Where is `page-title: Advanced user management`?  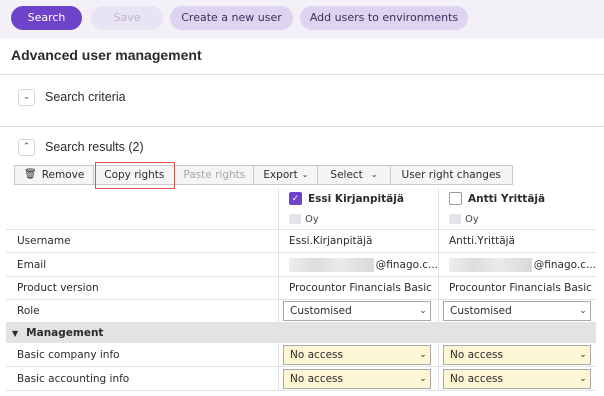 page-title: Advanced user management is located at coordinates (106, 55).